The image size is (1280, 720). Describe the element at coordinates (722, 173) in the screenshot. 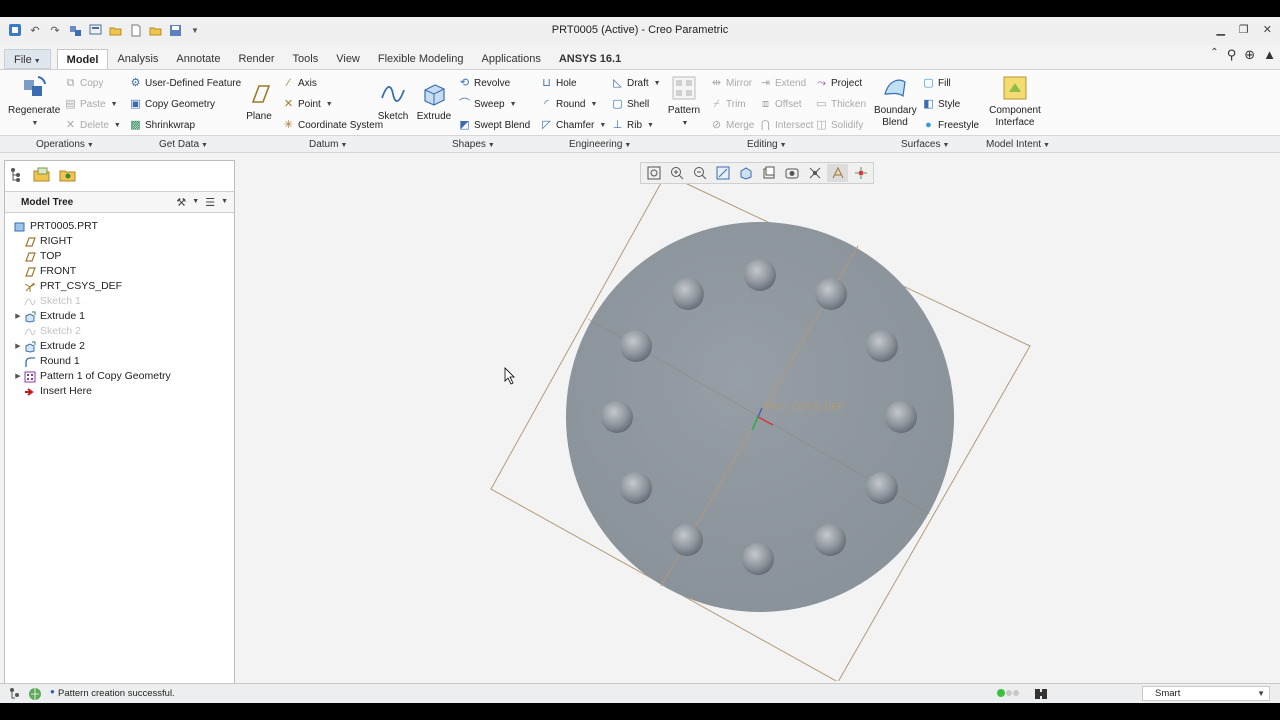

I see `repaint-icon` at that location.